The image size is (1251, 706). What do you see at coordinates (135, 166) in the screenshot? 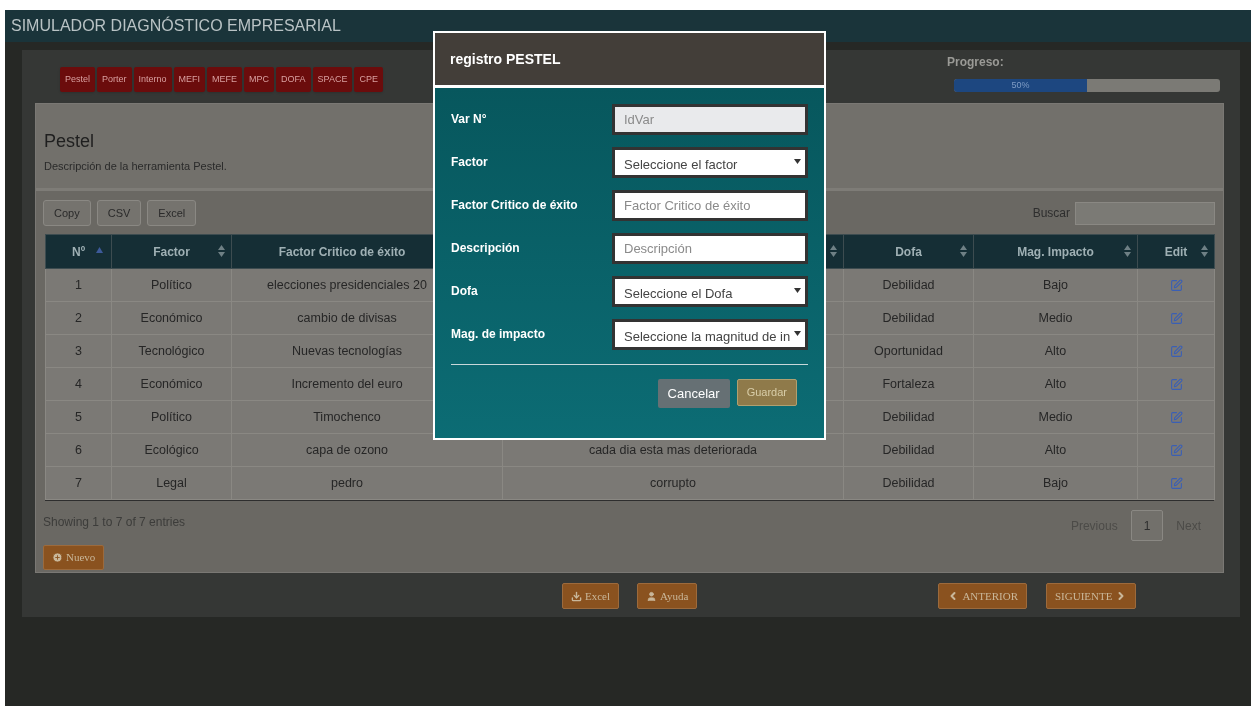
I see `section-description: Descripción de la herramienta Pestel.` at bounding box center [135, 166].